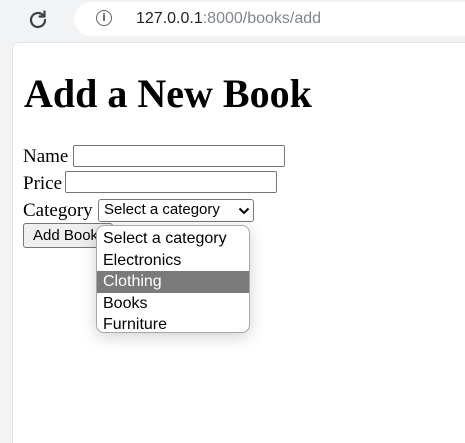 The image size is (465, 443). I want to click on category-select: Select a category, so click(176, 210).